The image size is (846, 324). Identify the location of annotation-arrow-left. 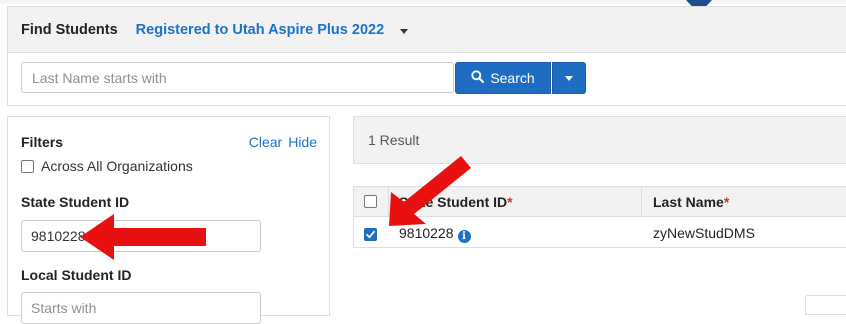
(143, 237).